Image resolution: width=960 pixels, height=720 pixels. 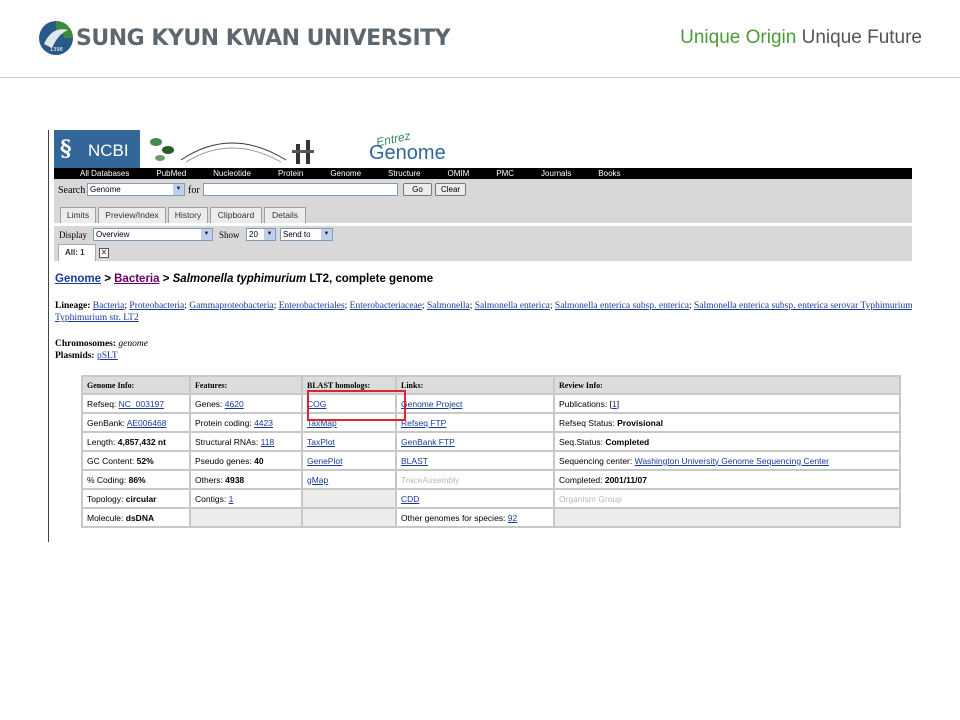 I want to click on chevron-down-icon: ▼, so click(x=326, y=234).